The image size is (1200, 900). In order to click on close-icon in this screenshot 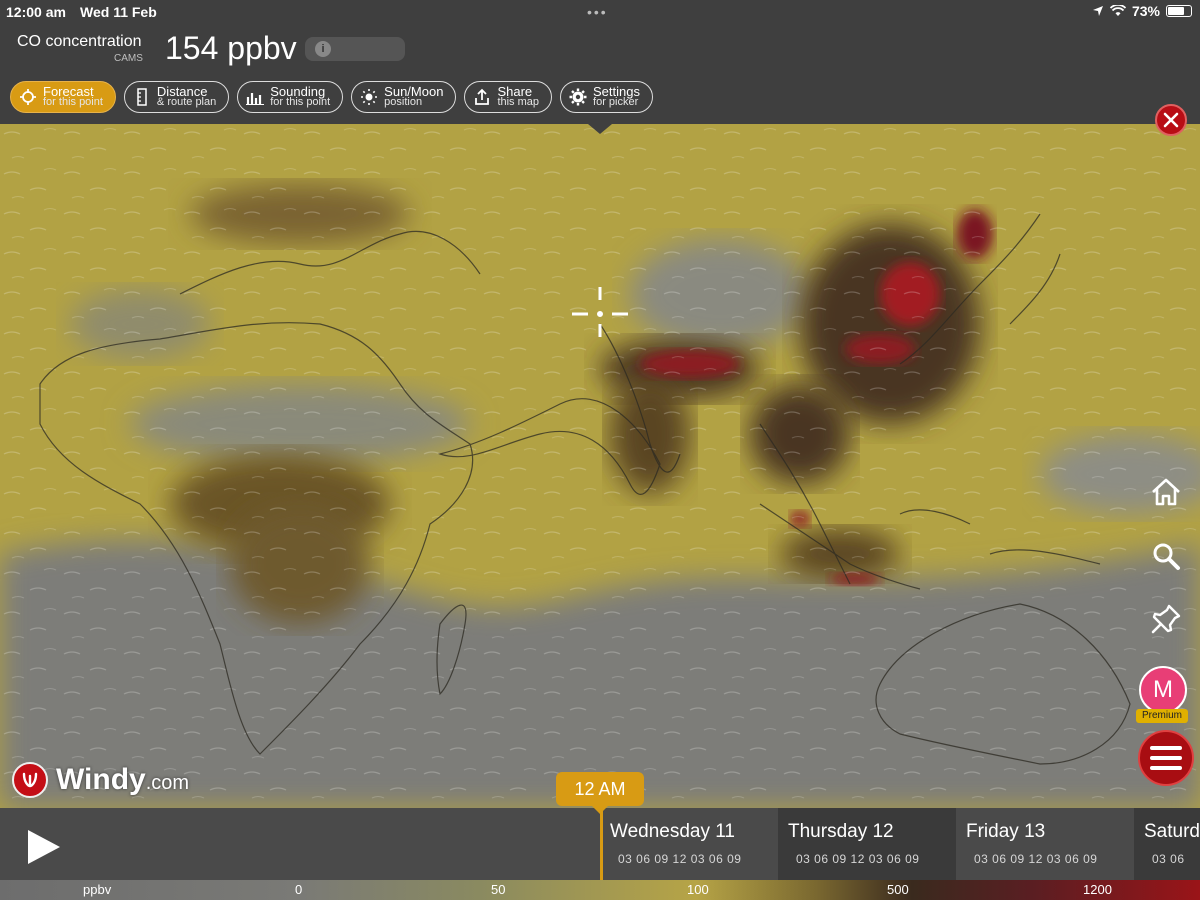, I will do `click(1171, 120)`.